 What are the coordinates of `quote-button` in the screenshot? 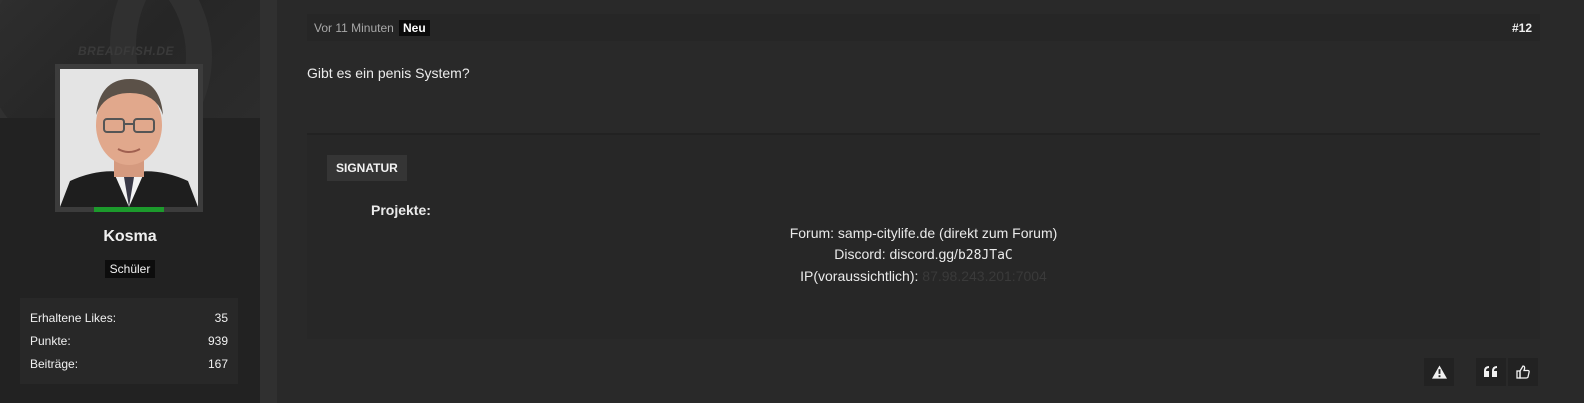 It's located at (1491, 372).